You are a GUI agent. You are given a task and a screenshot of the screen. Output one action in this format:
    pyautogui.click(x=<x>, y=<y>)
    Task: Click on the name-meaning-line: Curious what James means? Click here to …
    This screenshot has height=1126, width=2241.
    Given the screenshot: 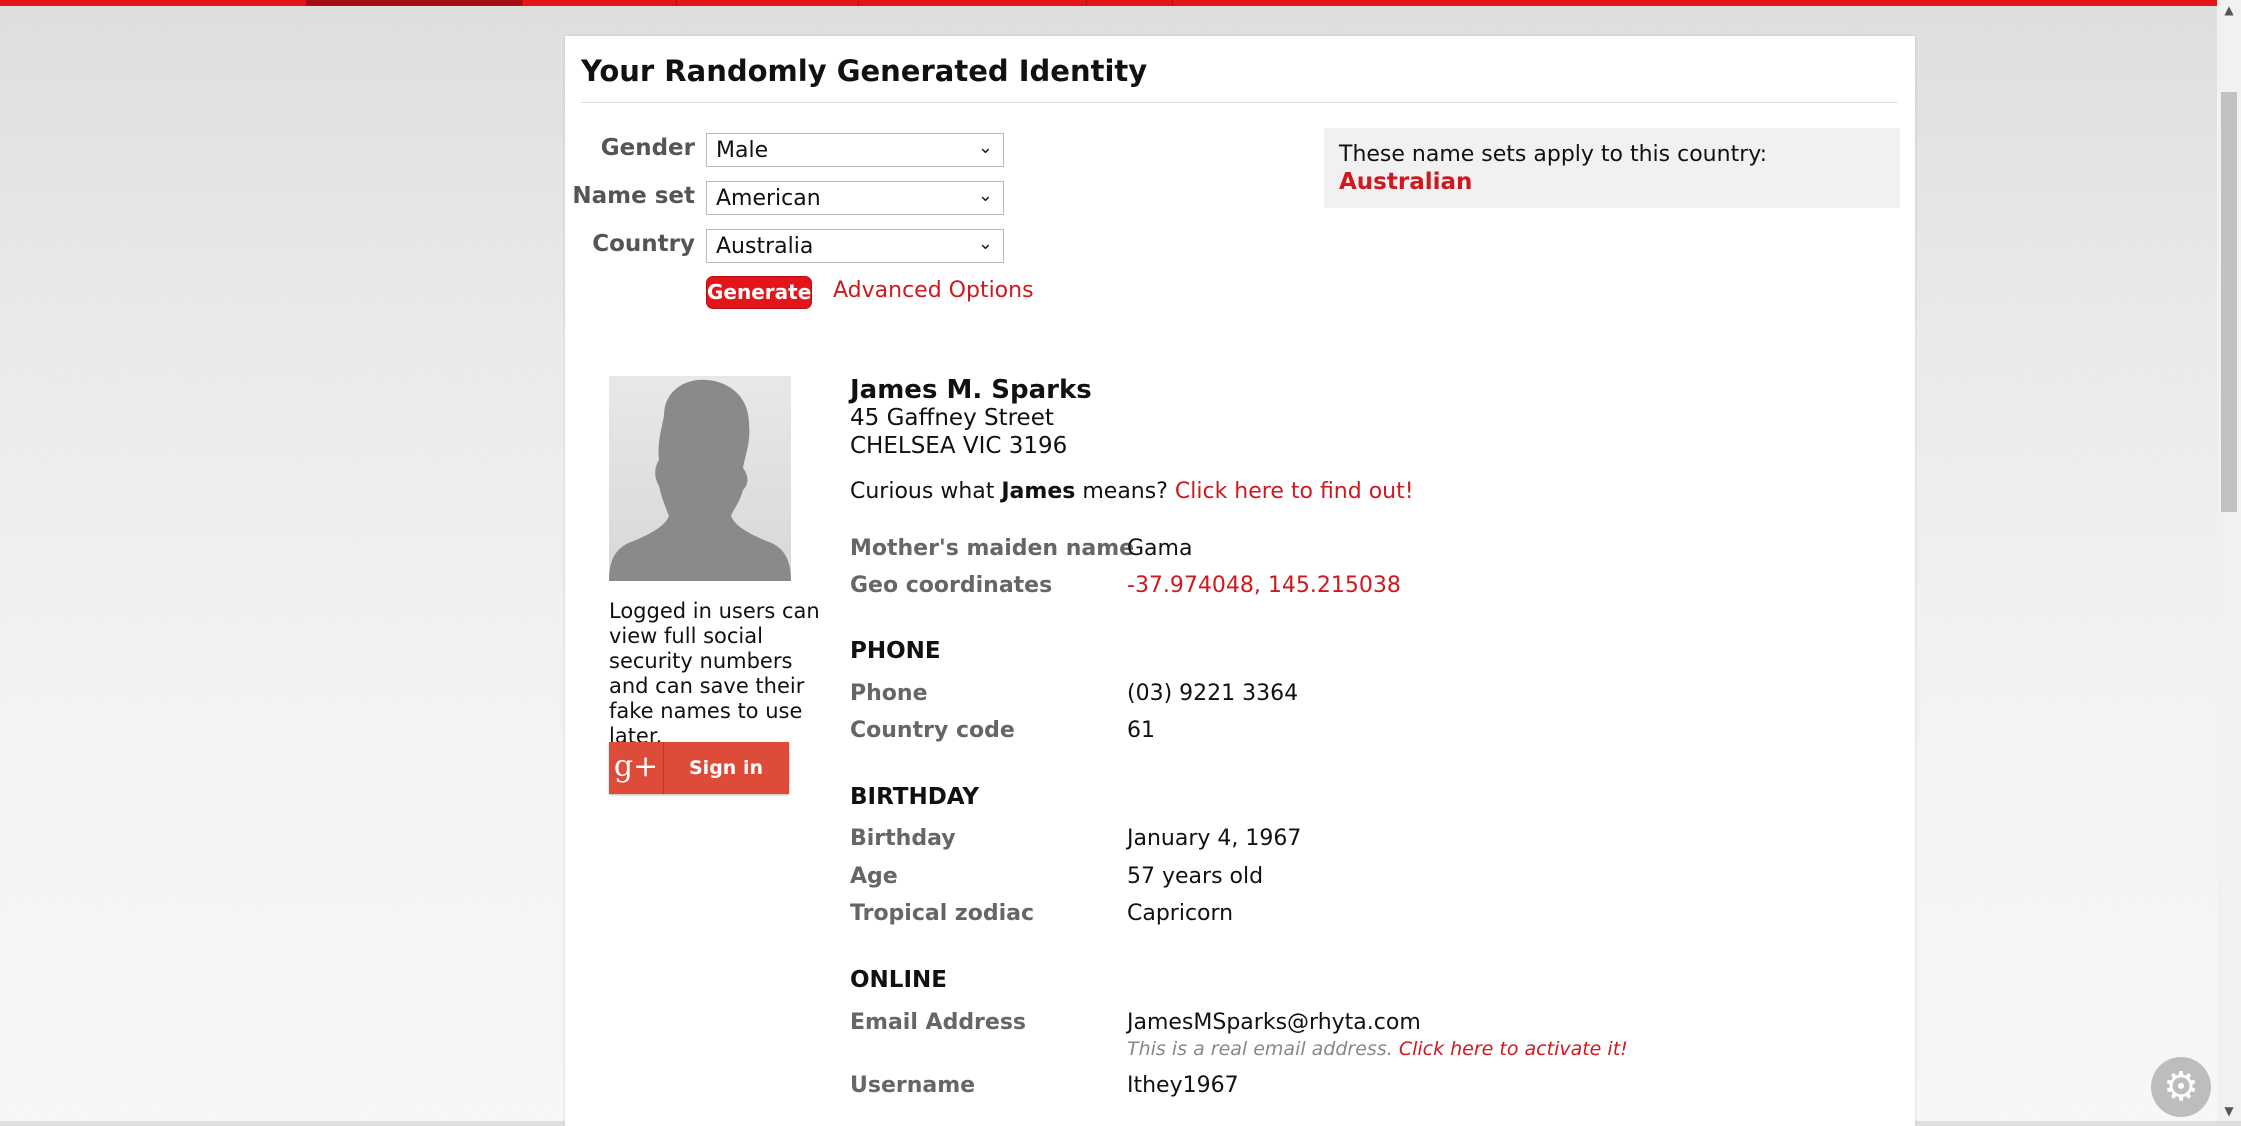 What is the action you would take?
    pyautogui.click(x=1132, y=491)
    